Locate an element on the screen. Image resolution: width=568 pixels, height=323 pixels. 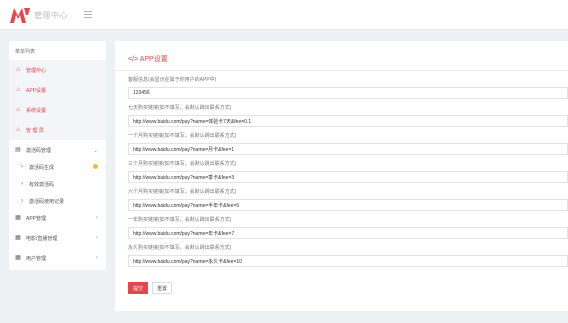
sidebar-subitem-label: 激活码生成 is located at coordinates (42, 167).